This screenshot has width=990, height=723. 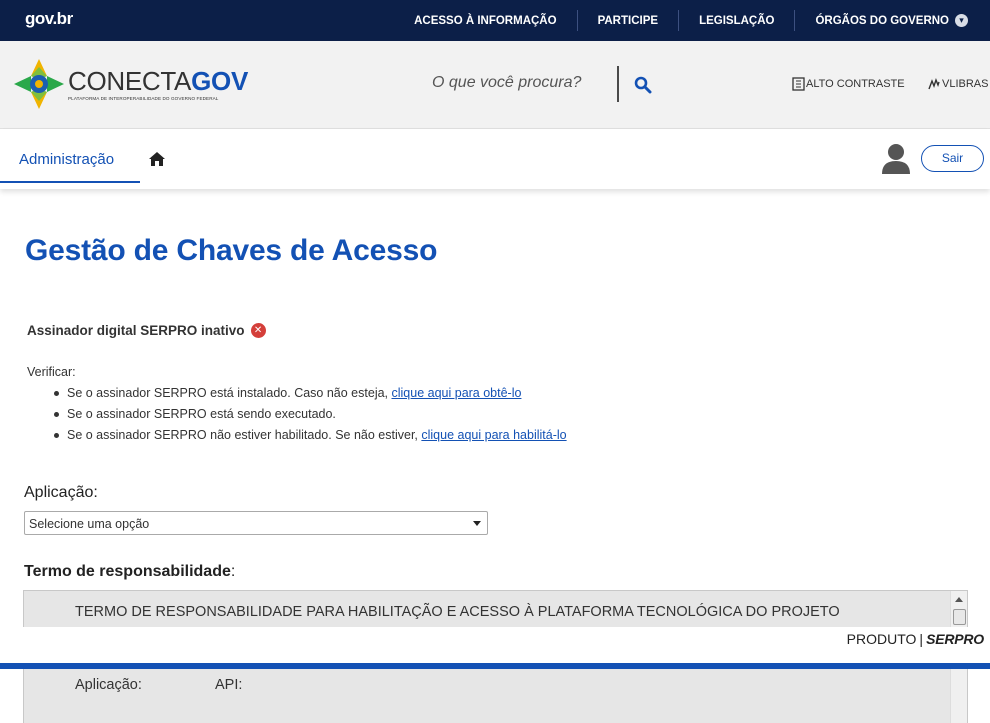 What do you see at coordinates (506, 83) in the screenshot?
I see `search-input: O que você procura?` at bounding box center [506, 83].